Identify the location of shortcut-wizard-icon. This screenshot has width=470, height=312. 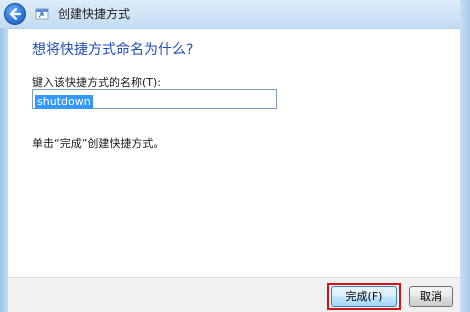
(42, 14).